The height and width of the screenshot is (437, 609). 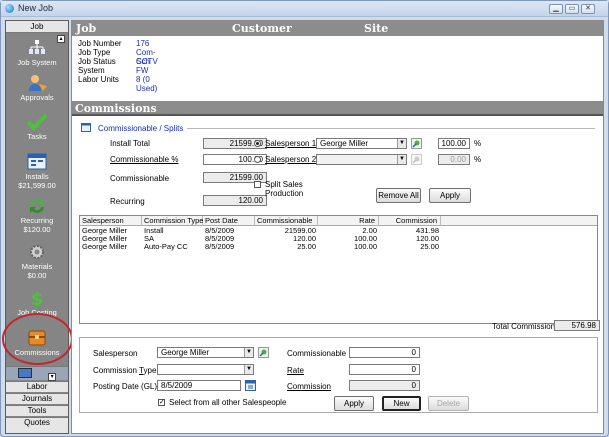 I want to click on group-divider, so click(x=391, y=128).